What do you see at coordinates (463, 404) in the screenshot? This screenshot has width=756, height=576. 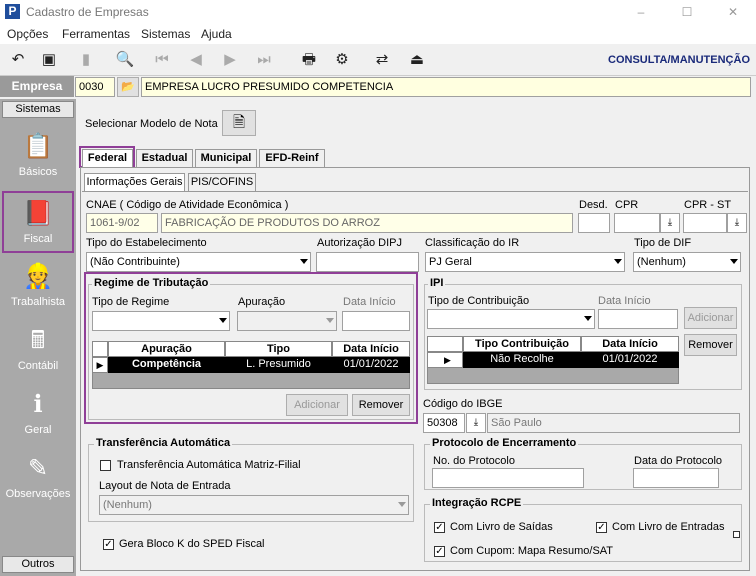 I see `ibge-label: Código do IBGE` at bounding box center [463, 404].